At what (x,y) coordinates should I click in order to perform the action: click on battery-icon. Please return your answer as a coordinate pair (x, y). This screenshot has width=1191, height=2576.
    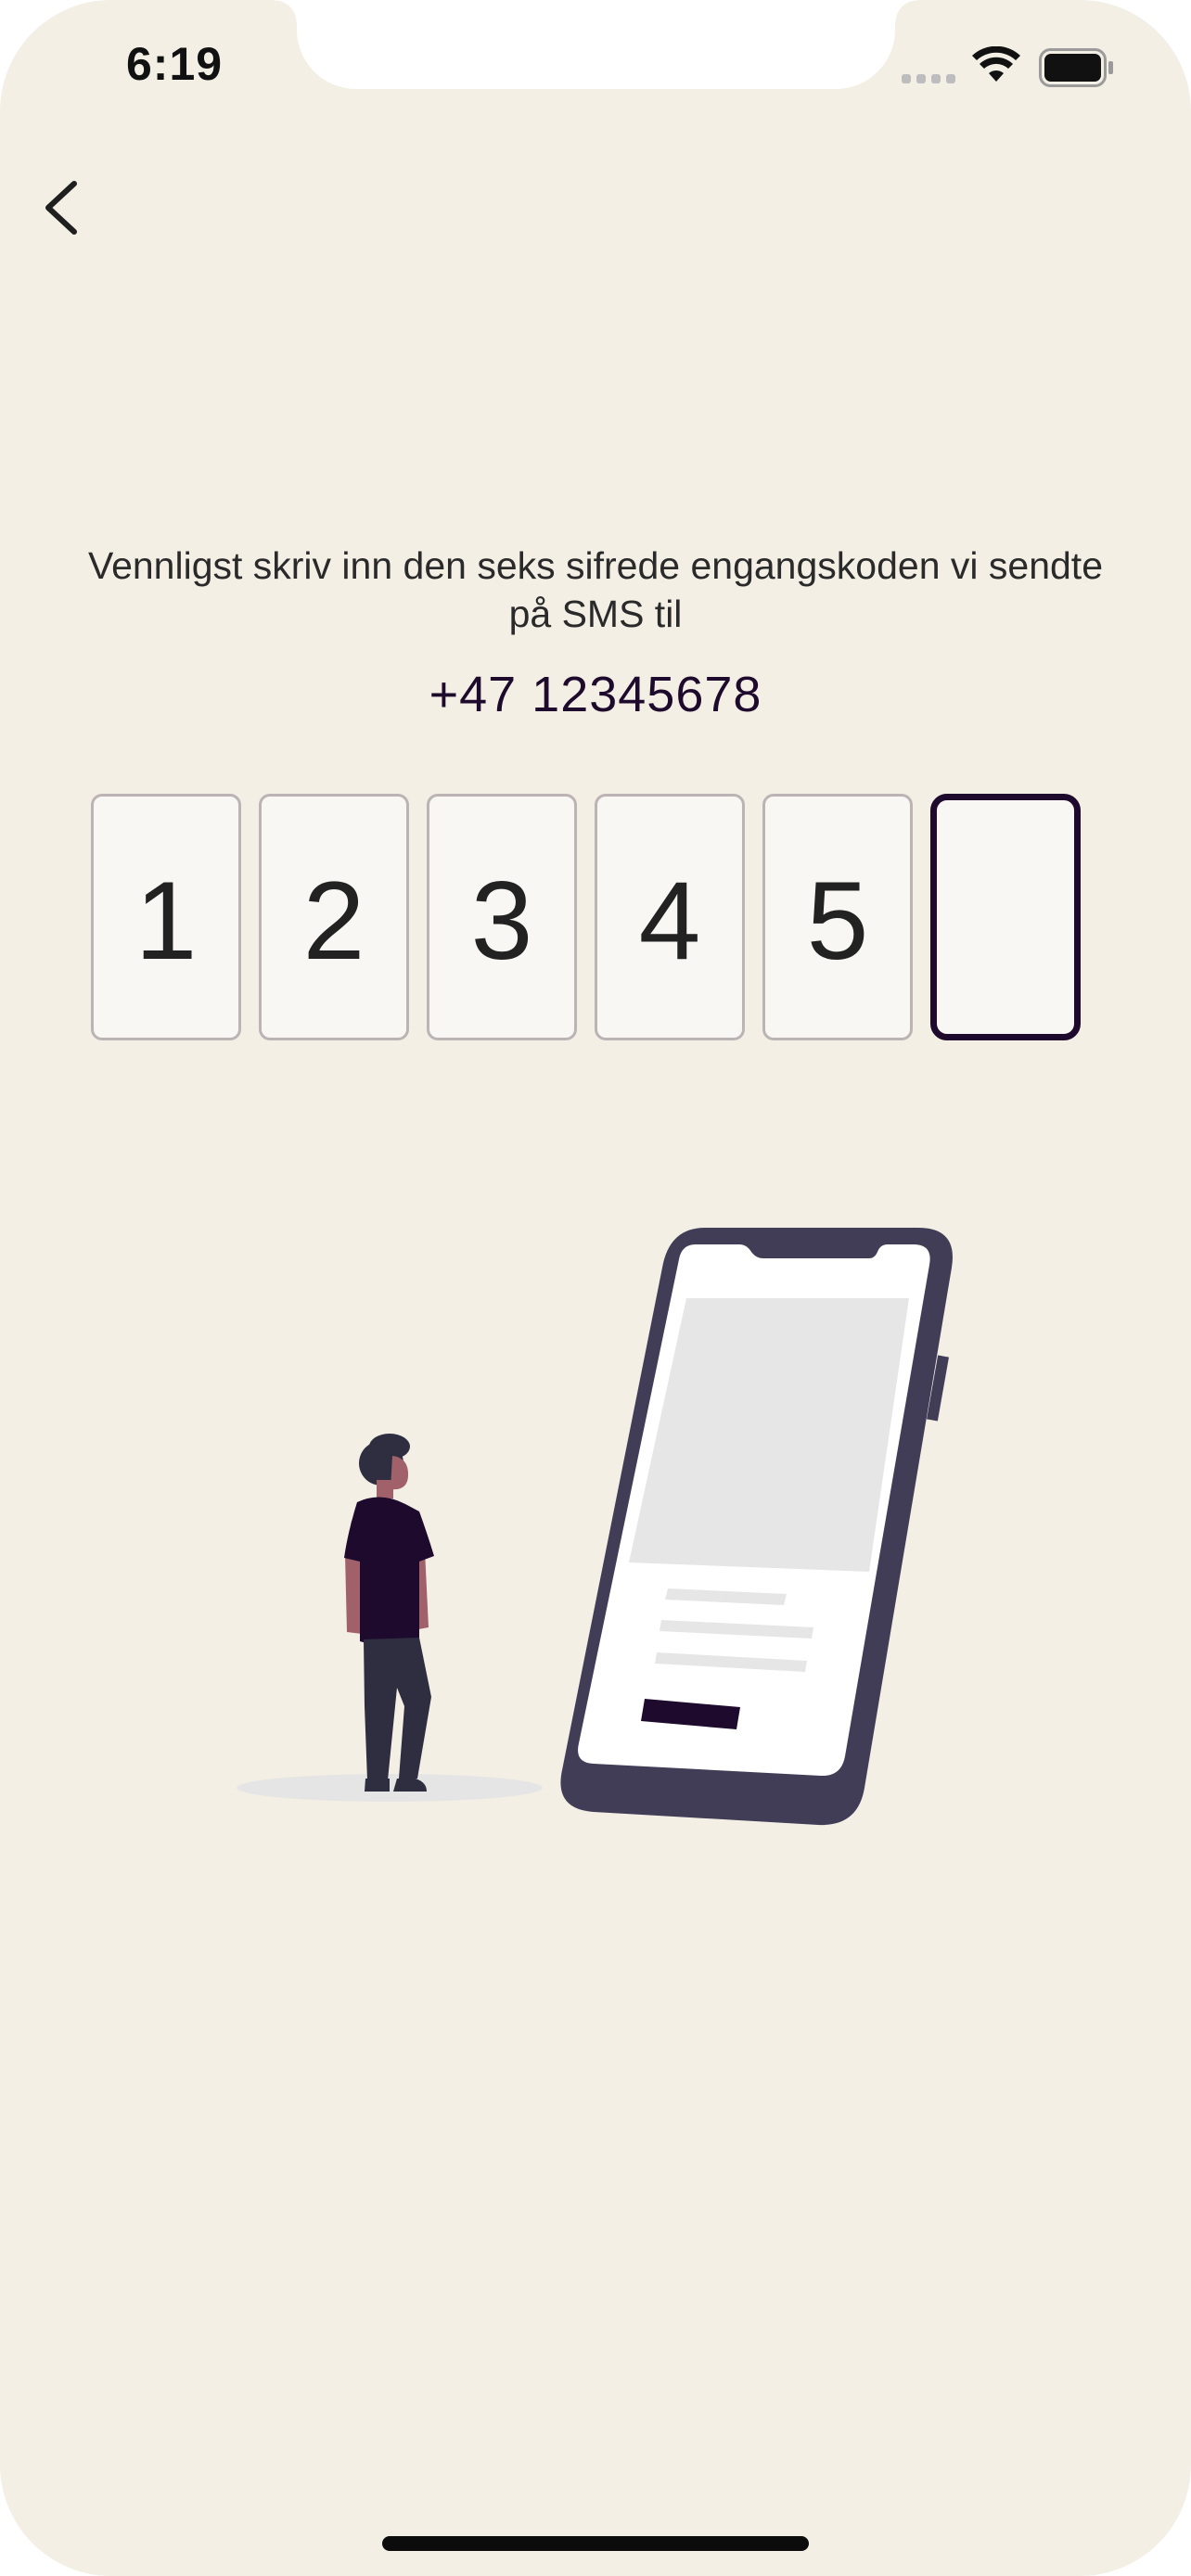
    Looking at the image, I should click on (1076, 67).